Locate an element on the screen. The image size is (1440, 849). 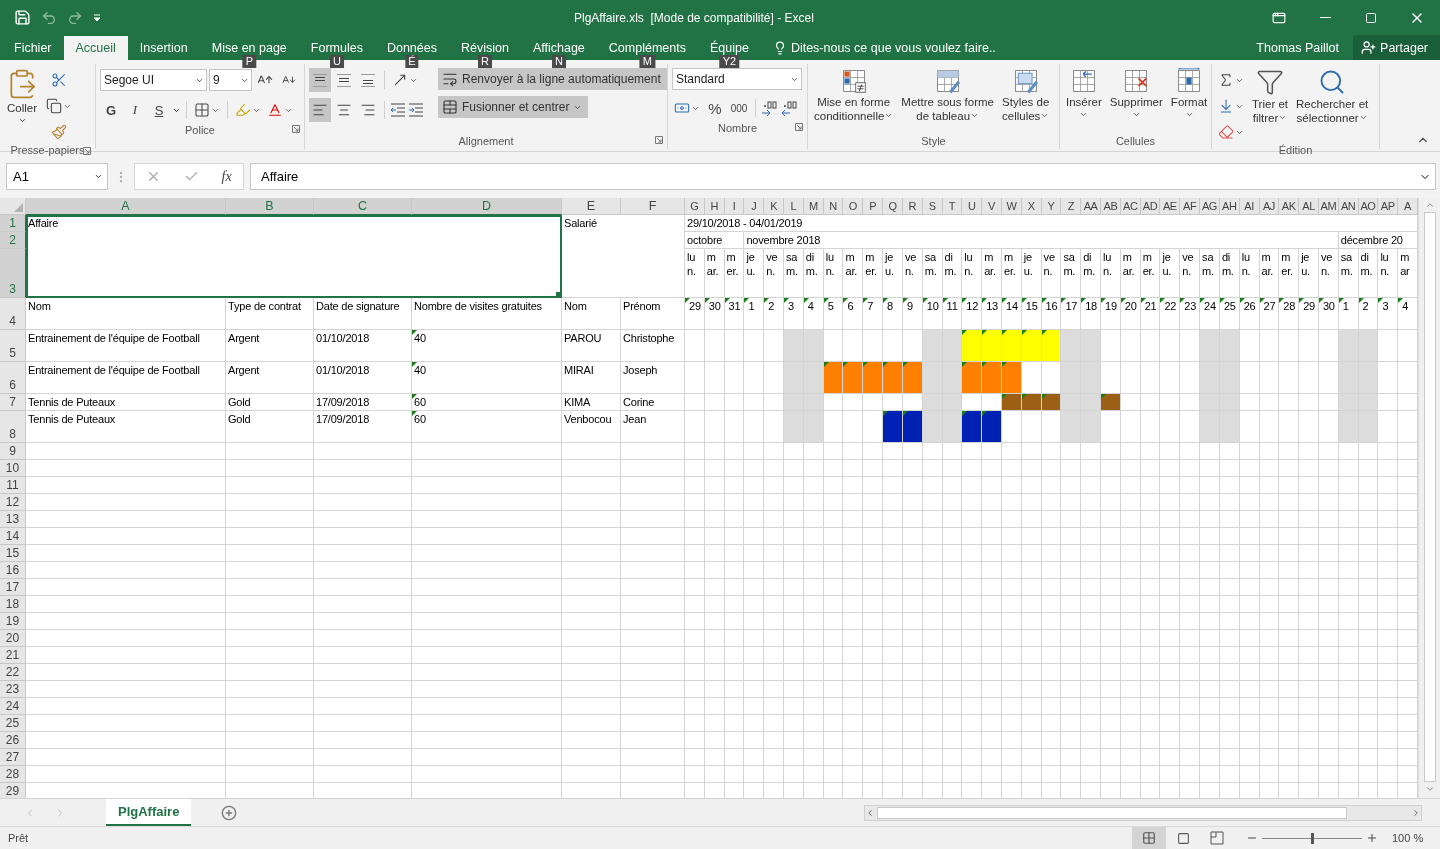
row-header: 21 is located at coordinates (13, 655).